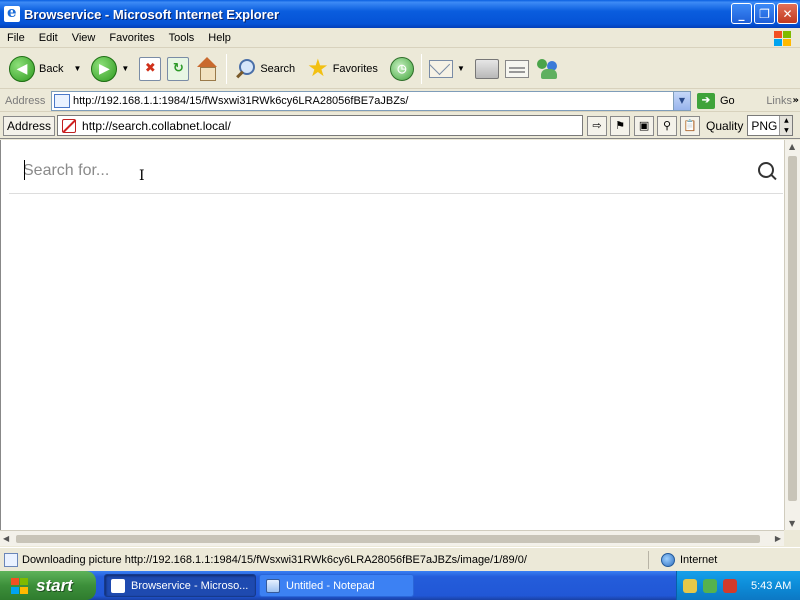 The width and height of the screenshot is (800, 600). I want to click on menu-tools: Tools, so click(182, 38).